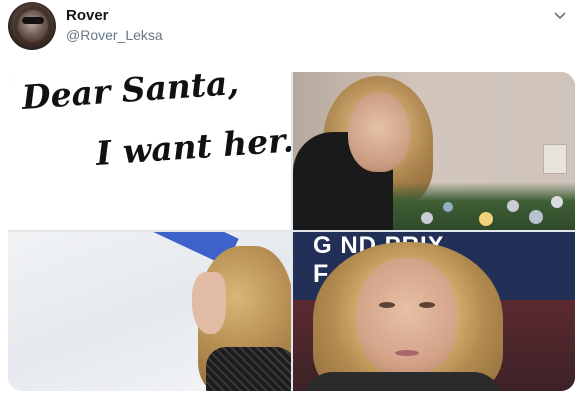 The image size is (582, 402). What do you see at coordinates (403, 381) in the screenshot?
I see `photo-coat` at bounding box center [403, 381].